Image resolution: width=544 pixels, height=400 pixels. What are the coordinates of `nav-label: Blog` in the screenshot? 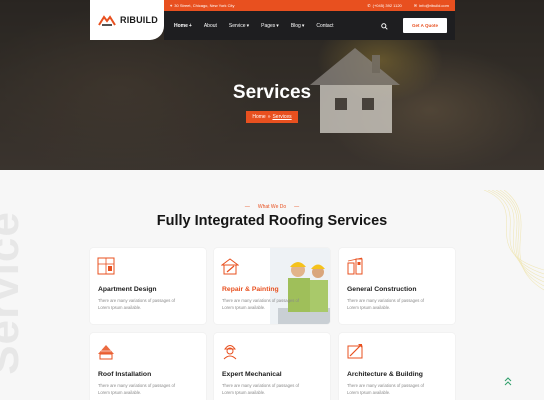 It's located at (295, 25).